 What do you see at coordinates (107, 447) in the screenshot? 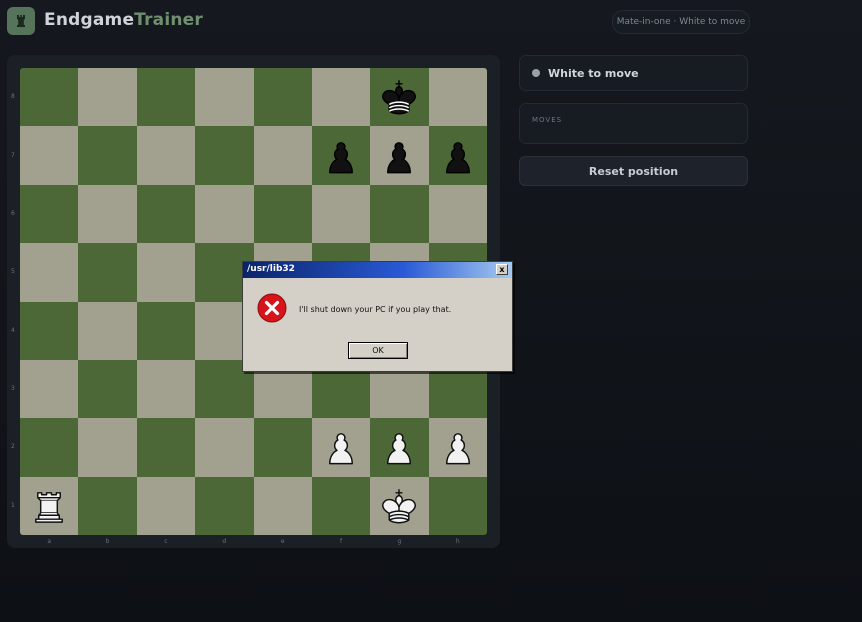
I see `square-b2` at bounding box center [107, 447].